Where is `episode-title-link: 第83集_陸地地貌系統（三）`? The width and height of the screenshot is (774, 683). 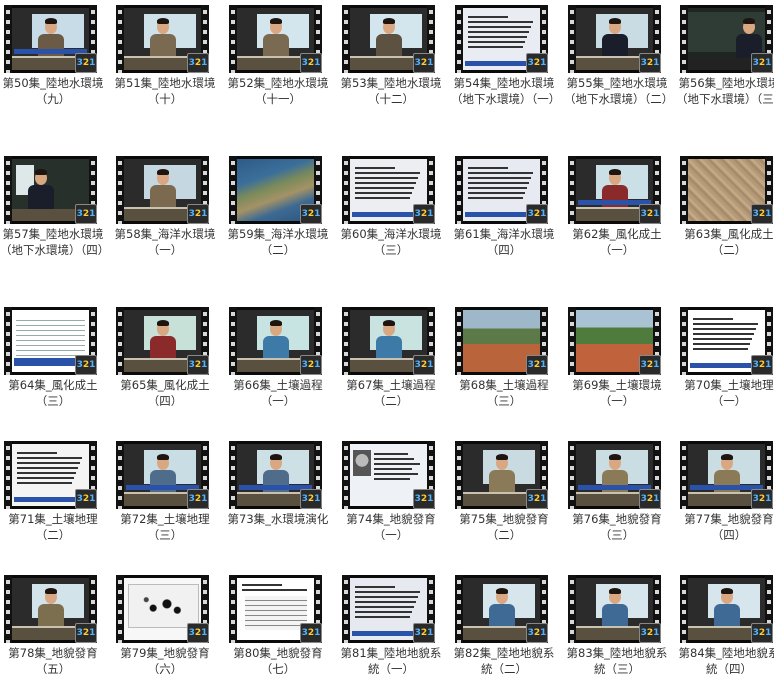 episode-title-link: 第83集_陸地地貌系統（三） is located at coordinates (617, 661).